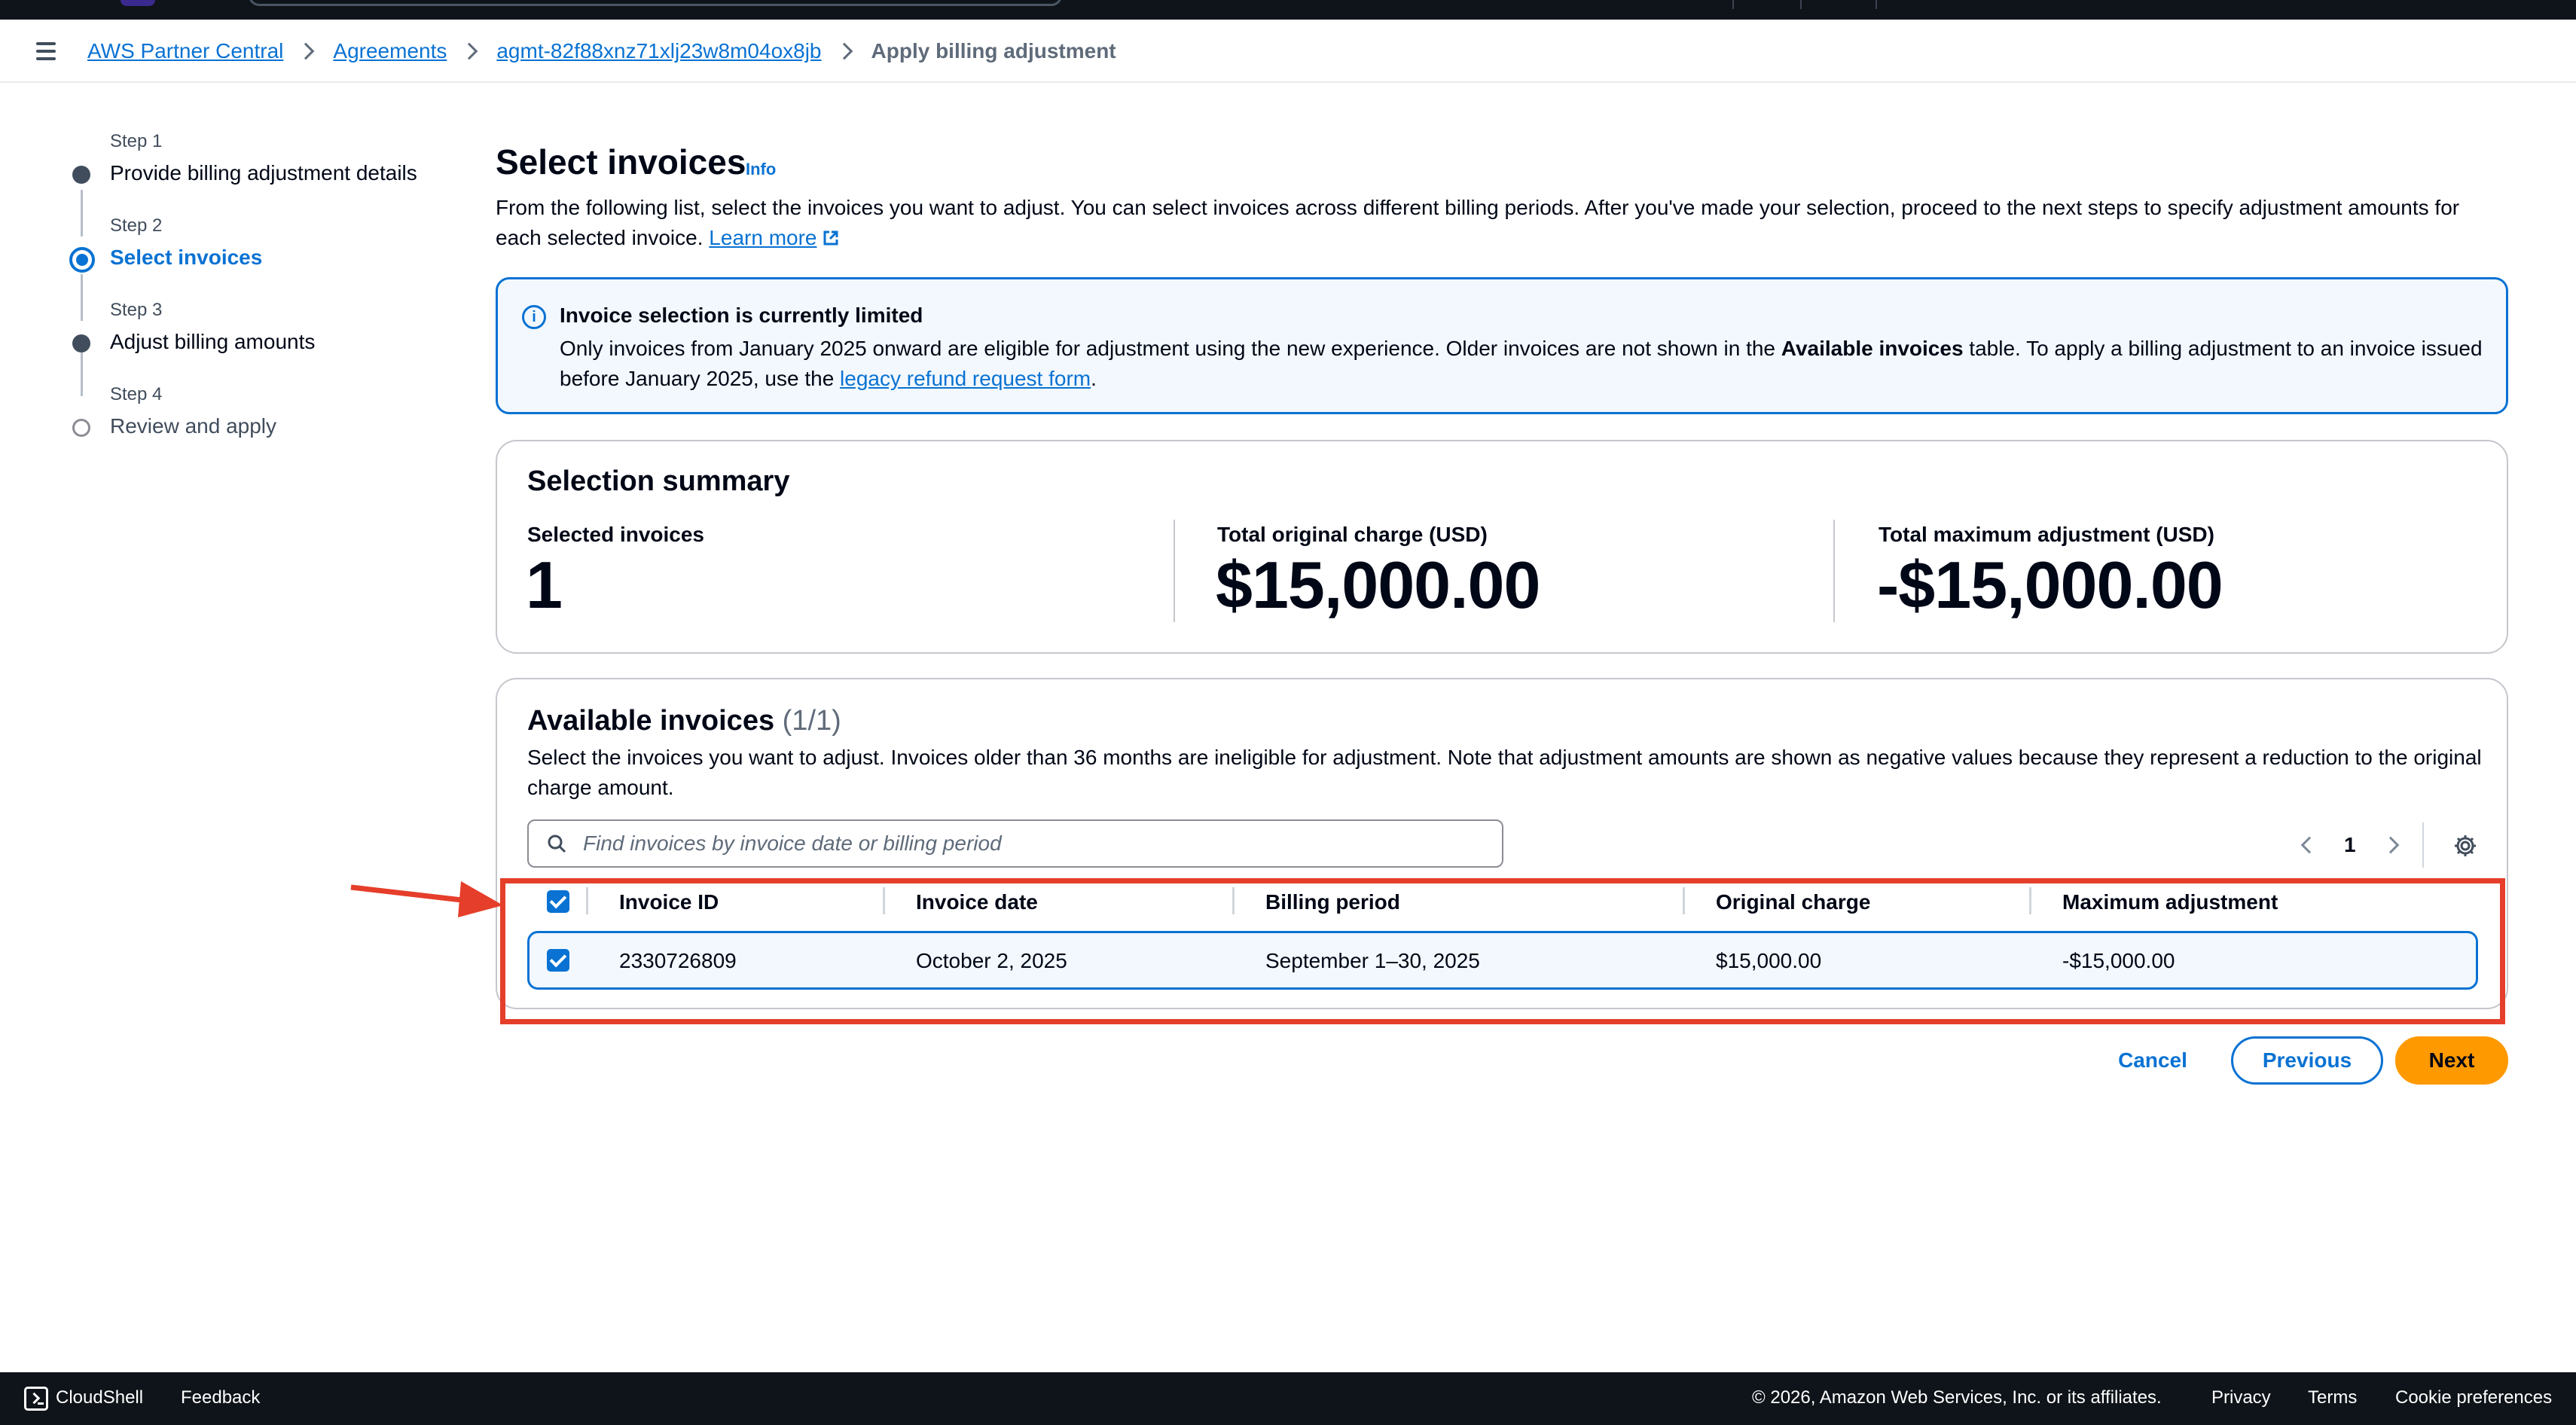 This screenshot has height=1425, width=2576. What do you see at coordinates (966, 378) in the screenshot?
I see `legacy-refund-form-link: legacy refund request form` at bounding box center [966, 378].